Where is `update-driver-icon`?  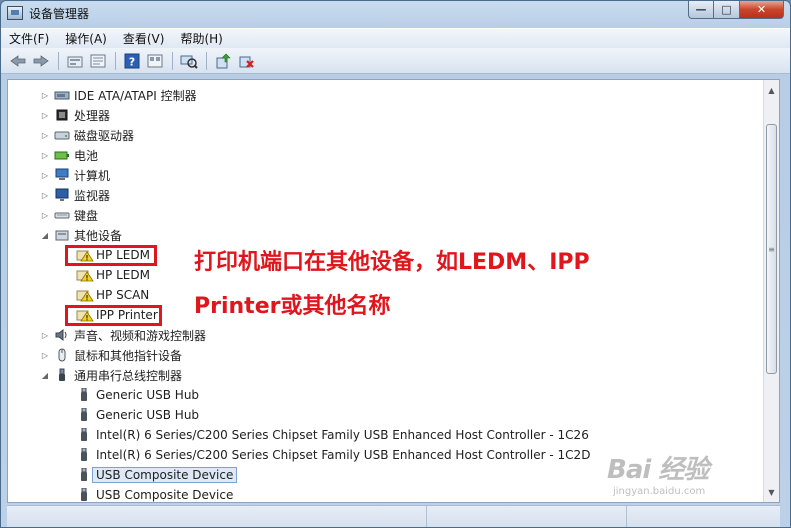 update-driver-icon is located at coordinates (223, 61).